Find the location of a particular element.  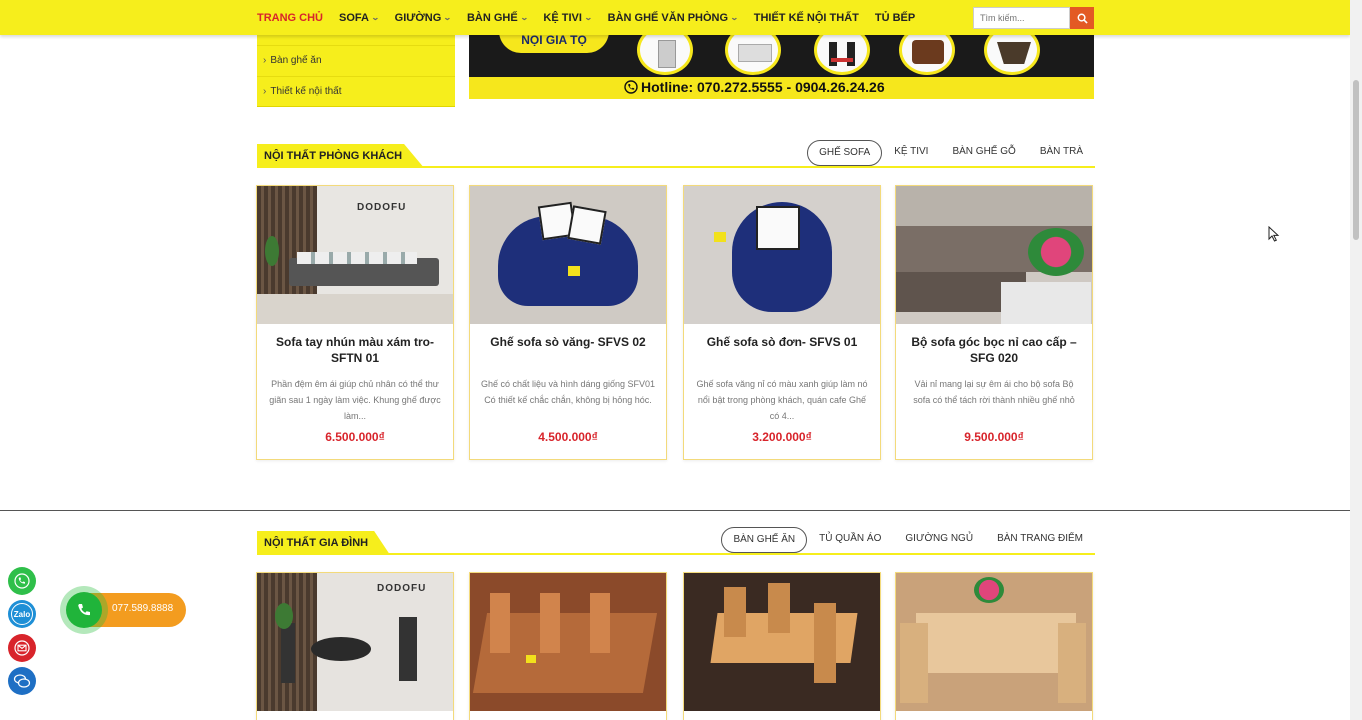

chat-button is located at coordinates (22, 681).